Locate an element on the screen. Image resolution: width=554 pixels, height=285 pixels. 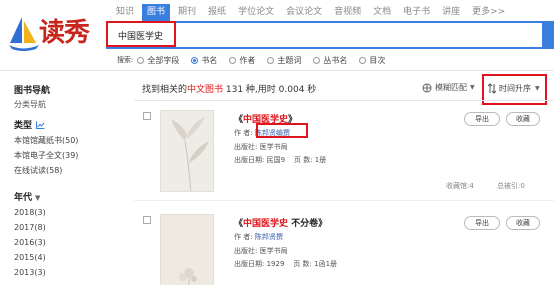
book-date-pages: 出版日期: 1929 页 数: 1函1册 is located at coordinates (286, 264).